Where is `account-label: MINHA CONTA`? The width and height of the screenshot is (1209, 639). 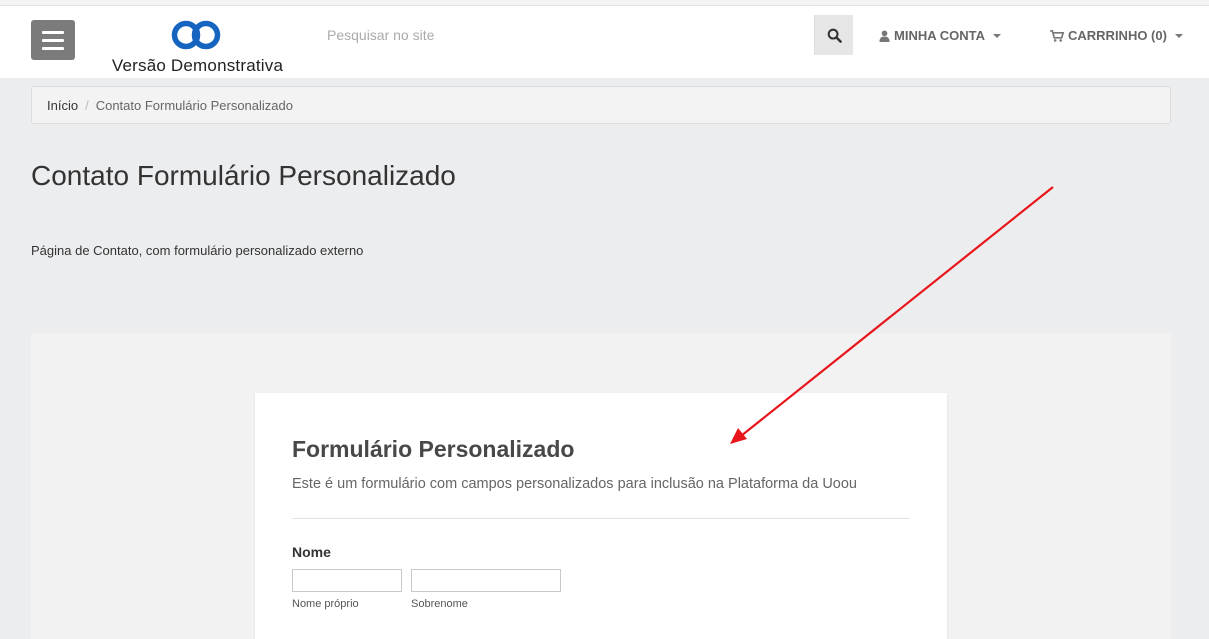 account-label: MINHA CONTA is located at coordinates (939, 35).